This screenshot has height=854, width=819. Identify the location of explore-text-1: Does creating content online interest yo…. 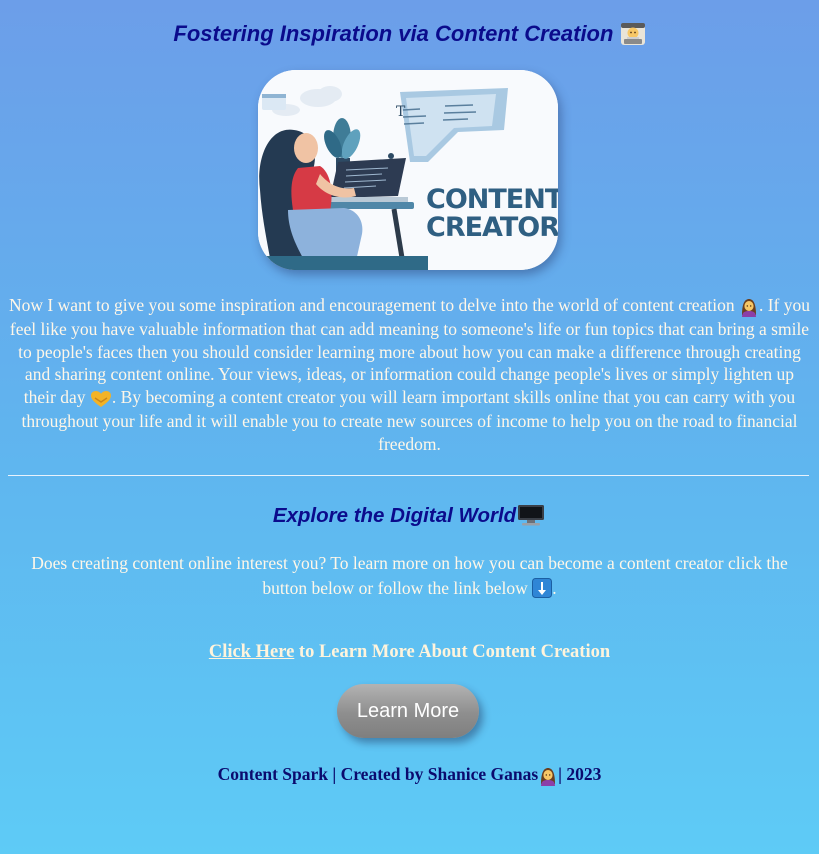
(409, 575).